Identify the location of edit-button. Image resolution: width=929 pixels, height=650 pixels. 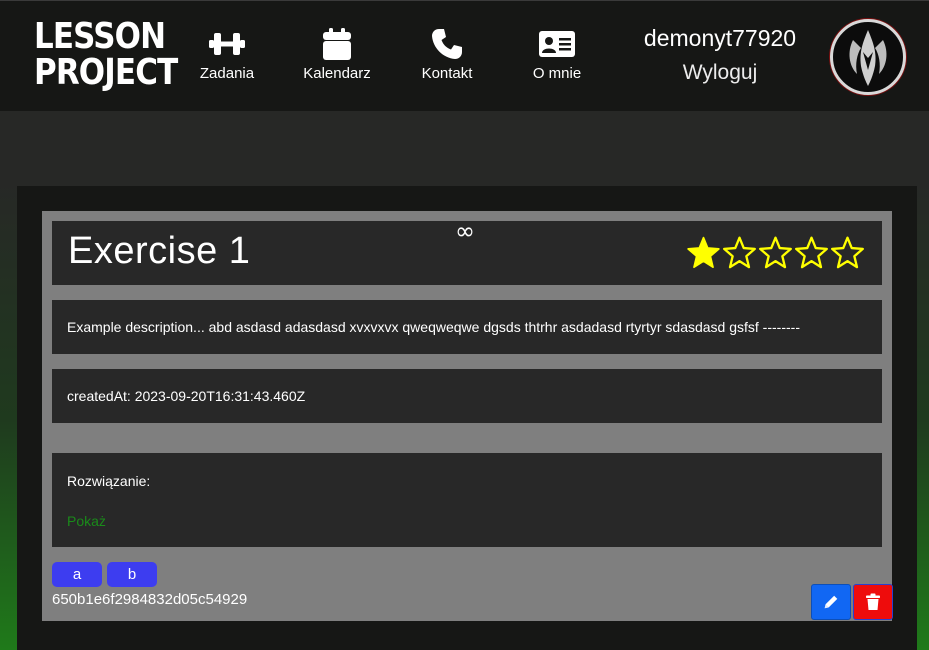
(831, 602).